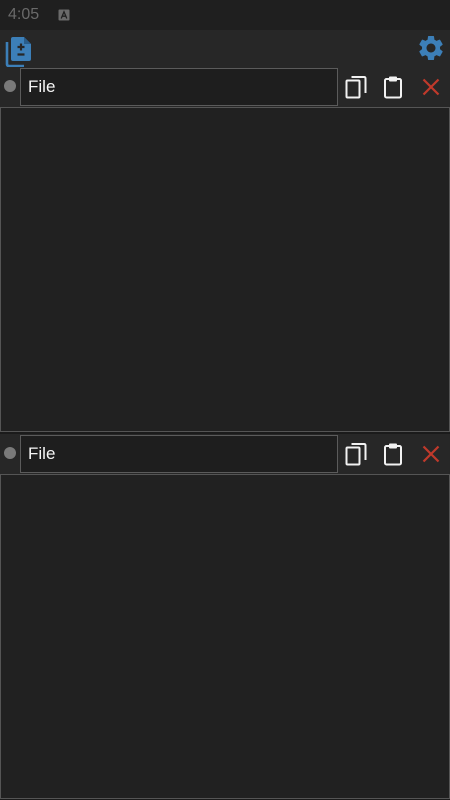 Image resolution: width=450 pixels, height=800 pixels. What do you see at coordinates (431, 48) in the screenshot?
I see `gear-icon` at bounding box center [431, 48].